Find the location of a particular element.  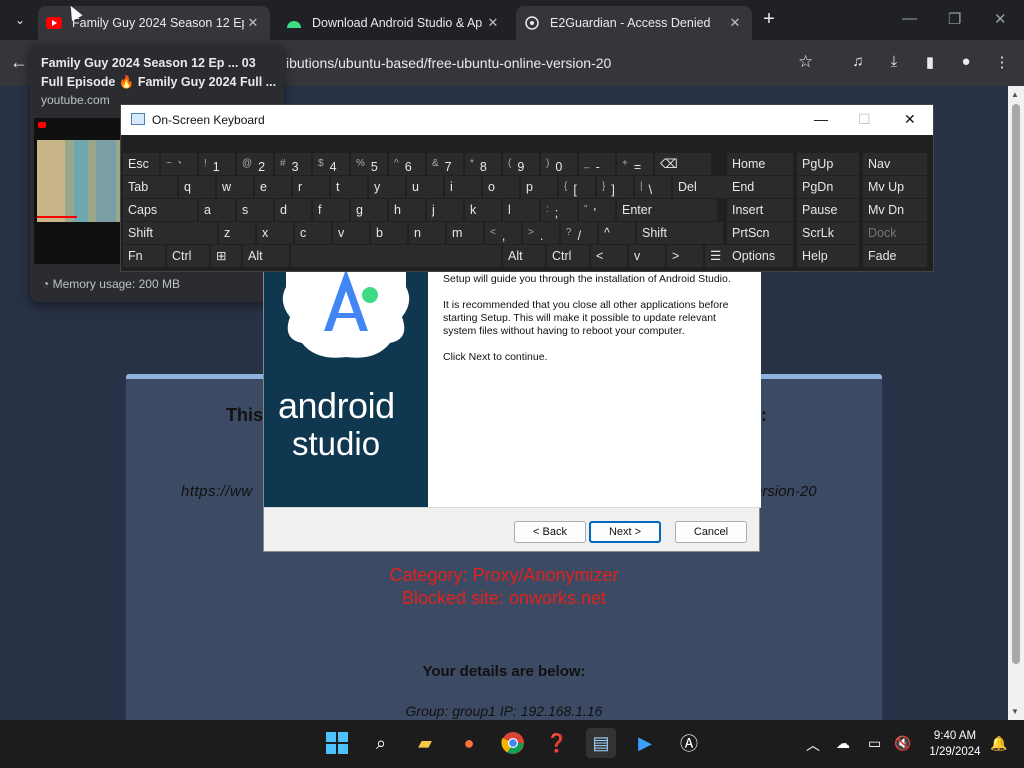

network-icon: ▭ is located at coordinates (874, 743).